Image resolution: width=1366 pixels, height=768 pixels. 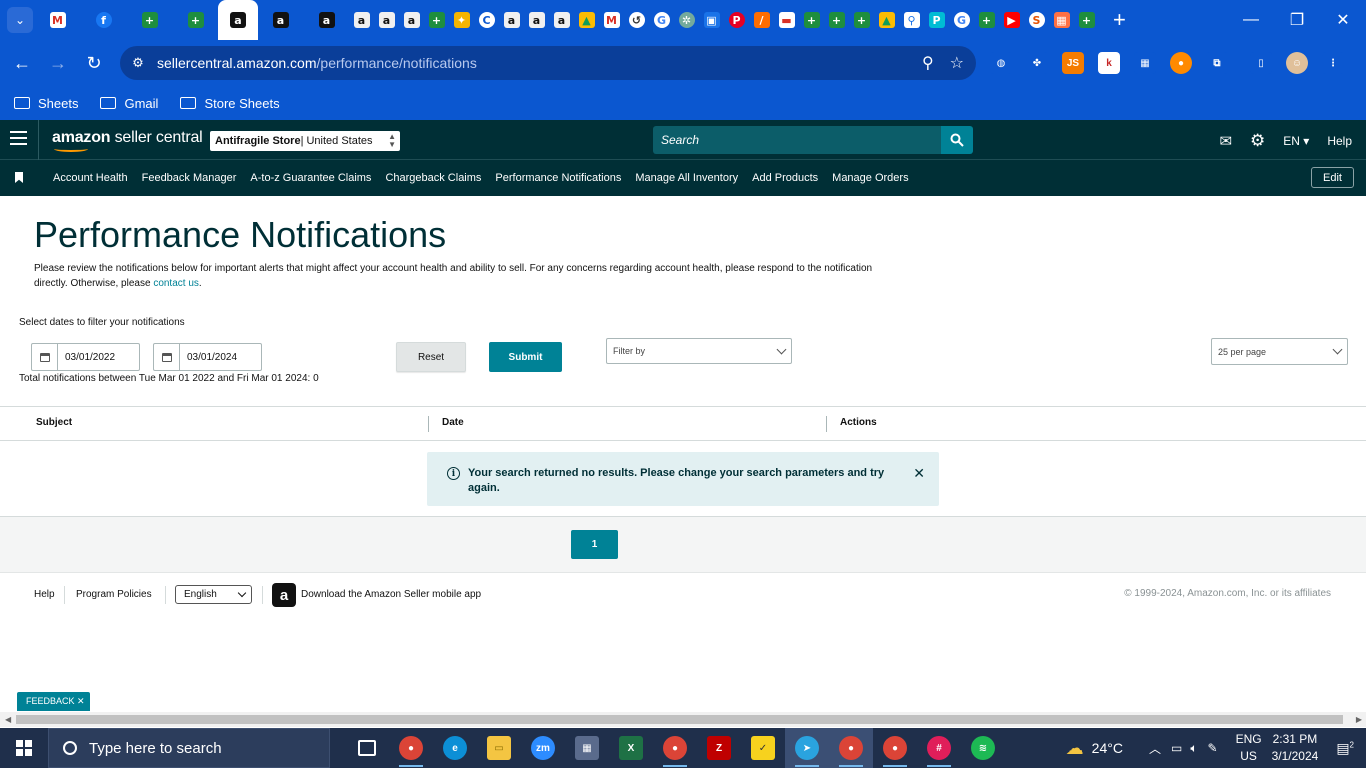 What do you see at coordinates (453, 422) in the screenshot?
I see `column-date: Date` at bounding box center [453, 422].